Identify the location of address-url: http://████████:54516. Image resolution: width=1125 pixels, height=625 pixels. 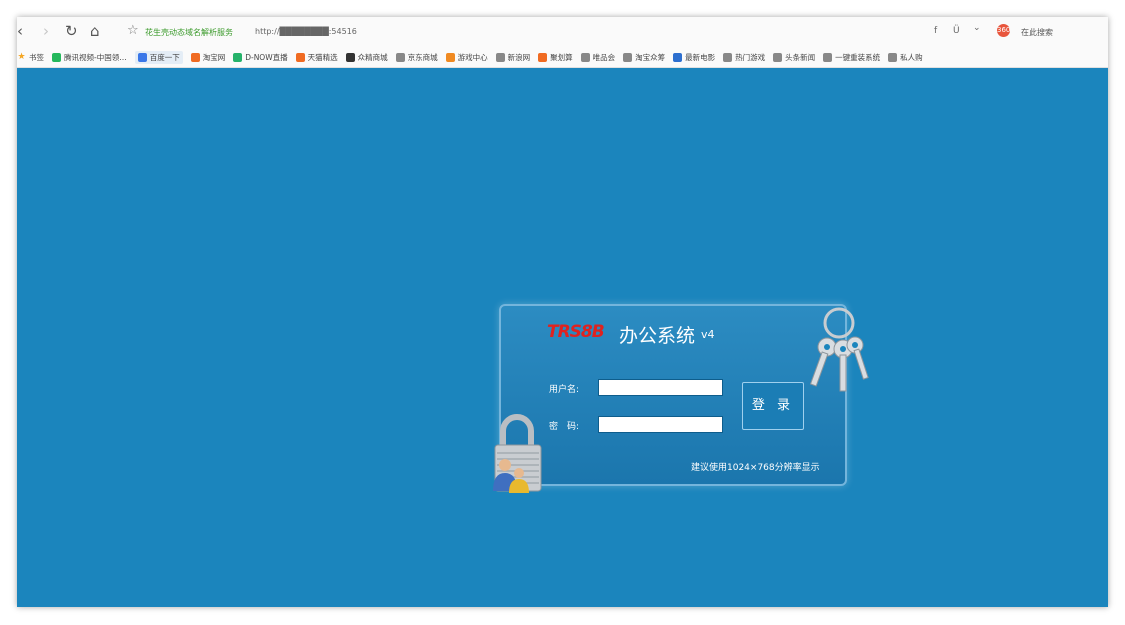
(306, 31).